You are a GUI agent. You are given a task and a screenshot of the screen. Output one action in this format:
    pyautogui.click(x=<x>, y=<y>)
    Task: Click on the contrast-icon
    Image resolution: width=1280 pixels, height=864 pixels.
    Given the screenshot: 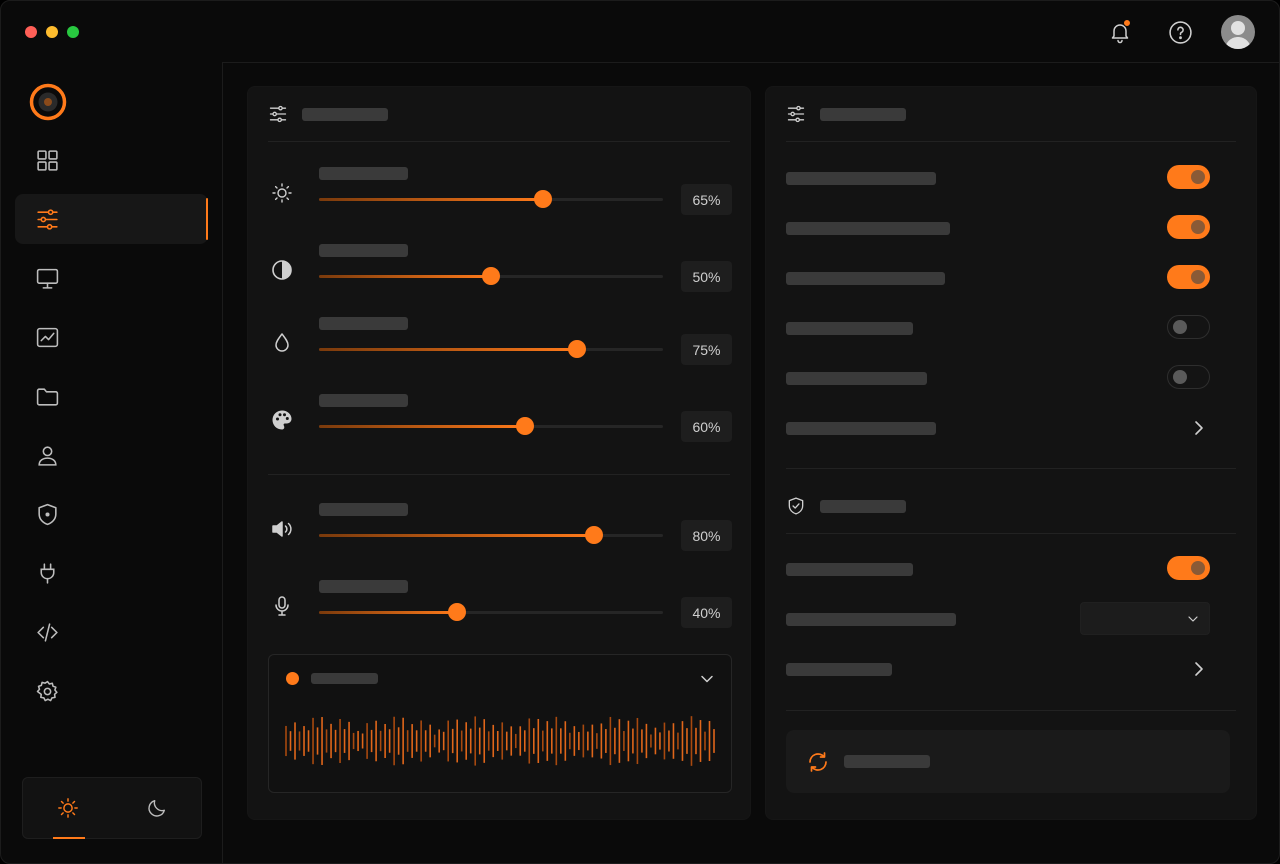 What is the action you would take?
    pyautogui.click(x=282, y=270)
    